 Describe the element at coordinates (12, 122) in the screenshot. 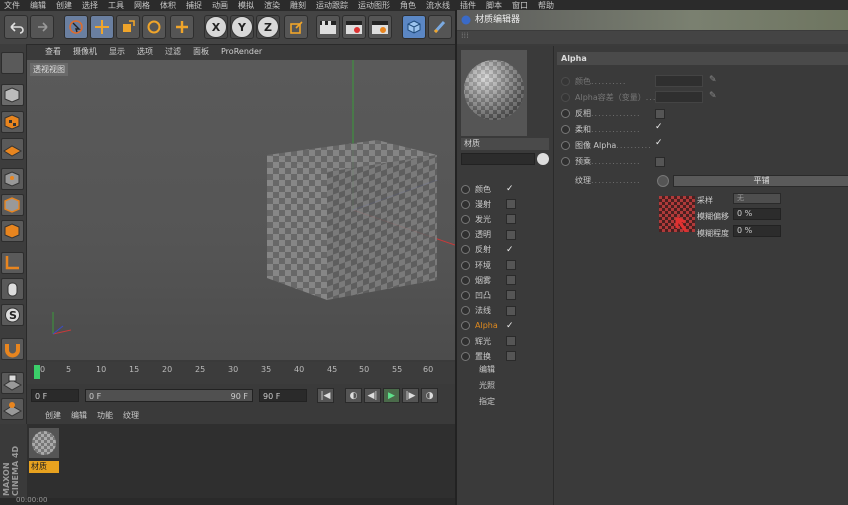

I see `texture-mode-button` at that location.